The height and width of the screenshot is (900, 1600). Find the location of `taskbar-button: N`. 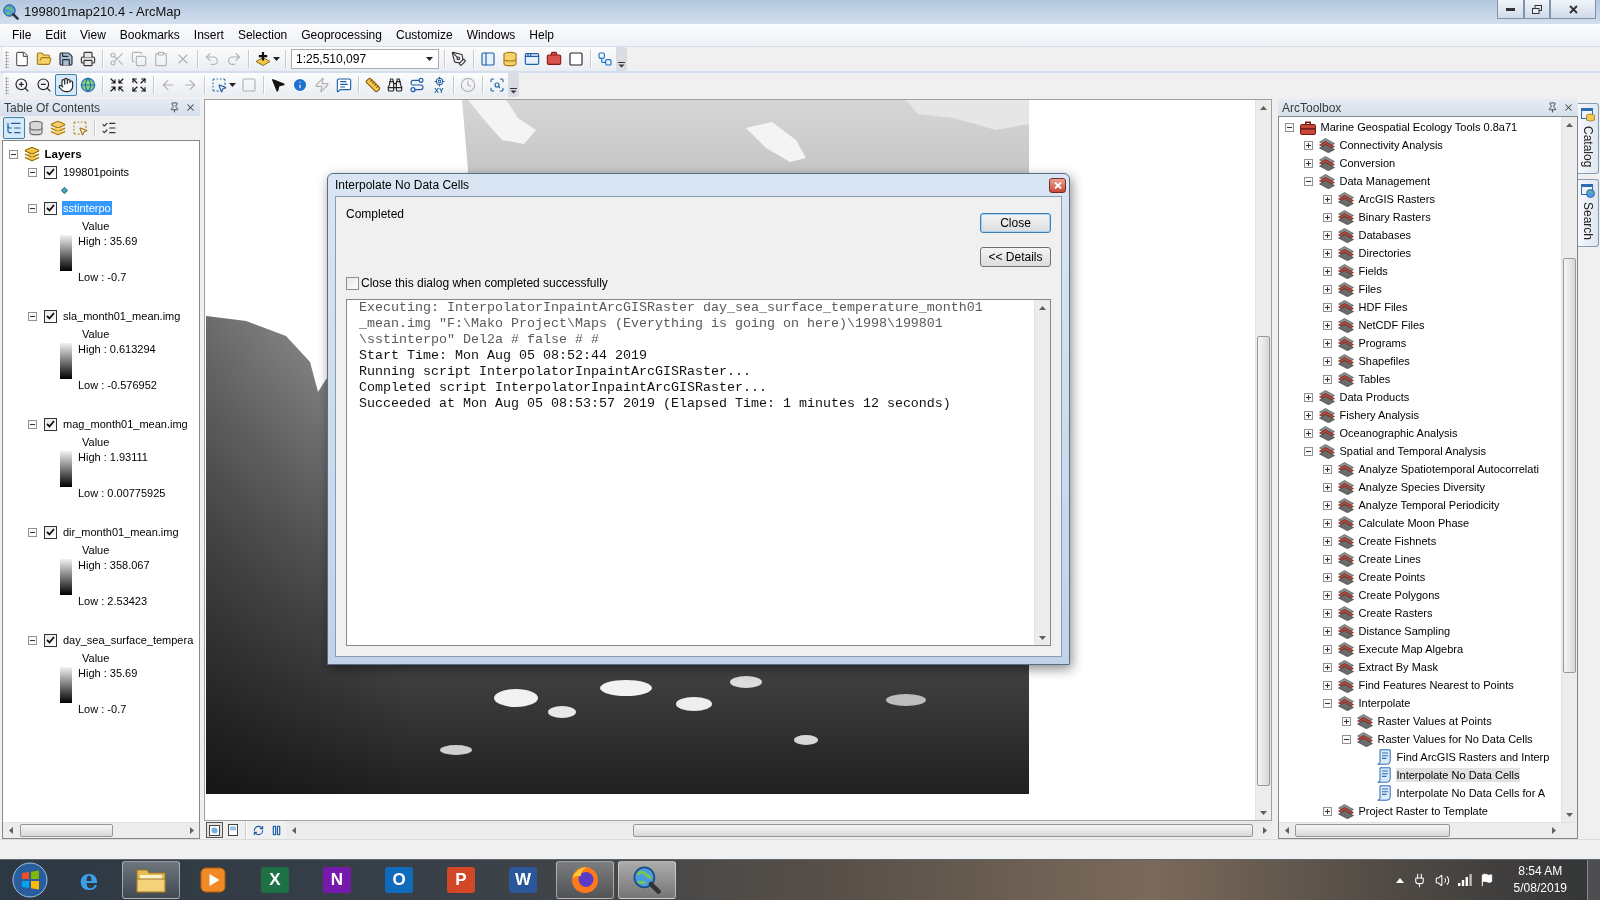

taskbar-button: N is located at coordinates (337, 880).